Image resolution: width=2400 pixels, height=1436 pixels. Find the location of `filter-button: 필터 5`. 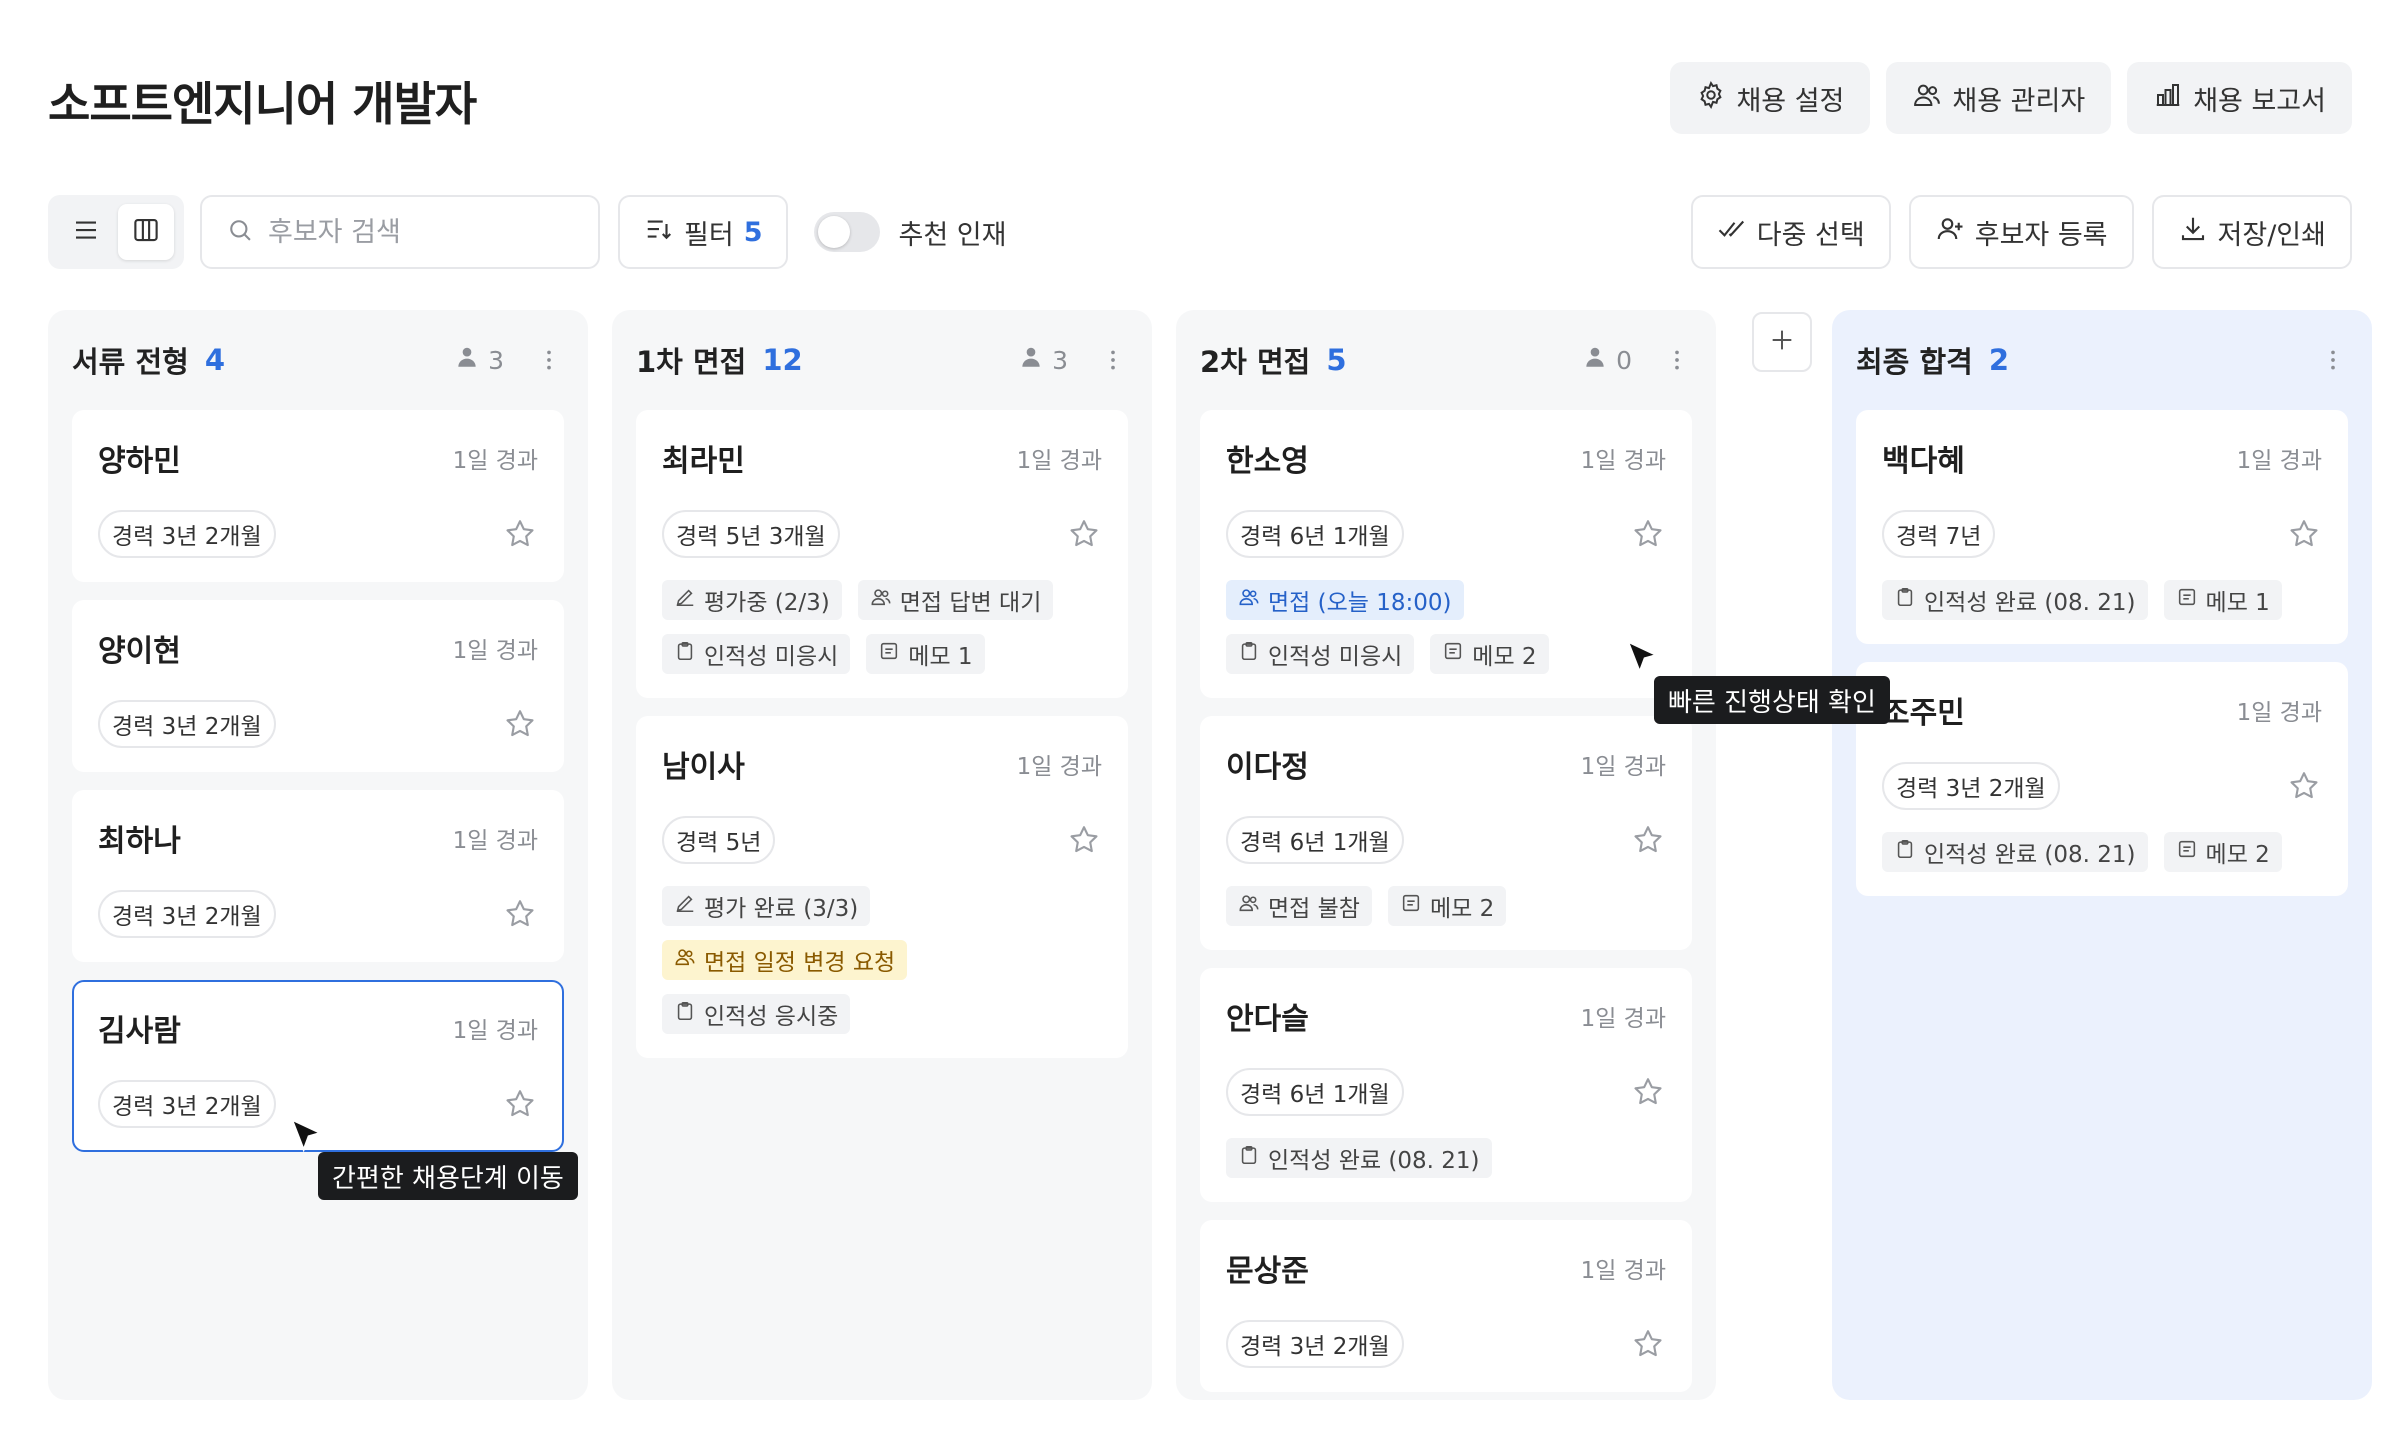

filter-button: 필터 5 is located at coordinates (703, 232).